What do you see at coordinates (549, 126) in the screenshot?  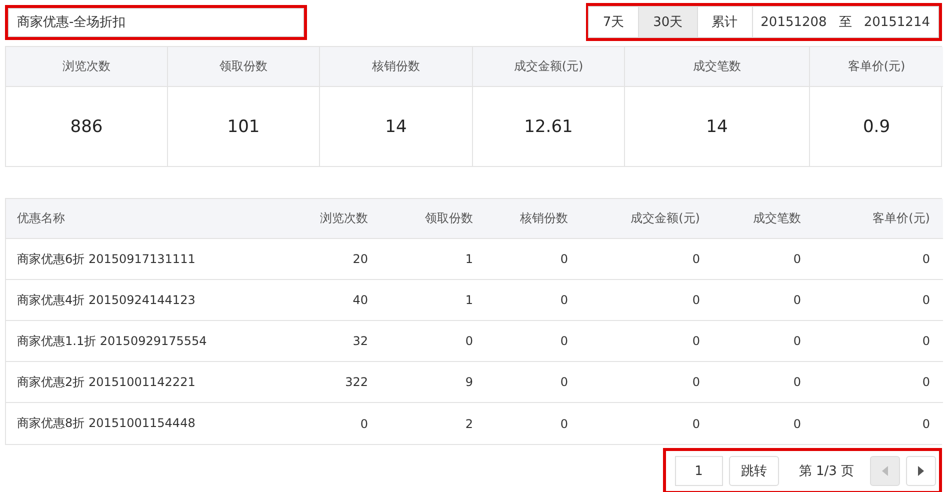 I see `stat-value: 12.61` at bounding box center [549, 126].